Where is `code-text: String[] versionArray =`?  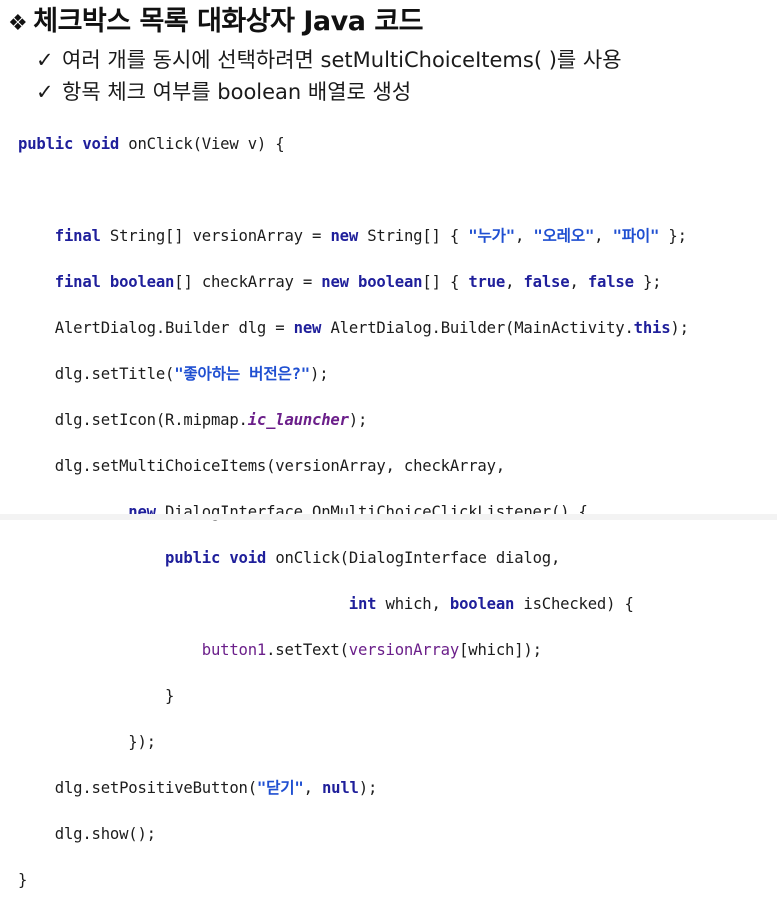 code-text: String[] versionArray = is located at coordinates (215, 236).